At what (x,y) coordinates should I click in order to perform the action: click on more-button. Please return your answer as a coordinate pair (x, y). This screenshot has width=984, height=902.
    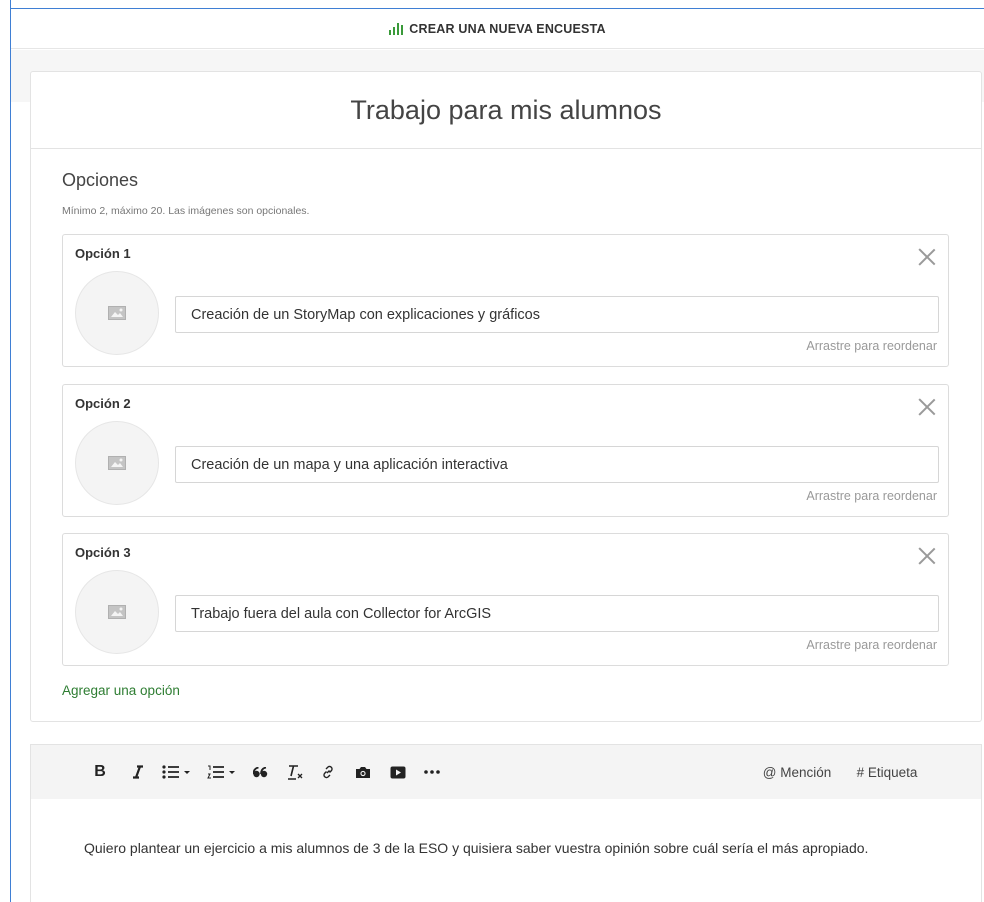
    Looking at the image, I should click on (432, 772).